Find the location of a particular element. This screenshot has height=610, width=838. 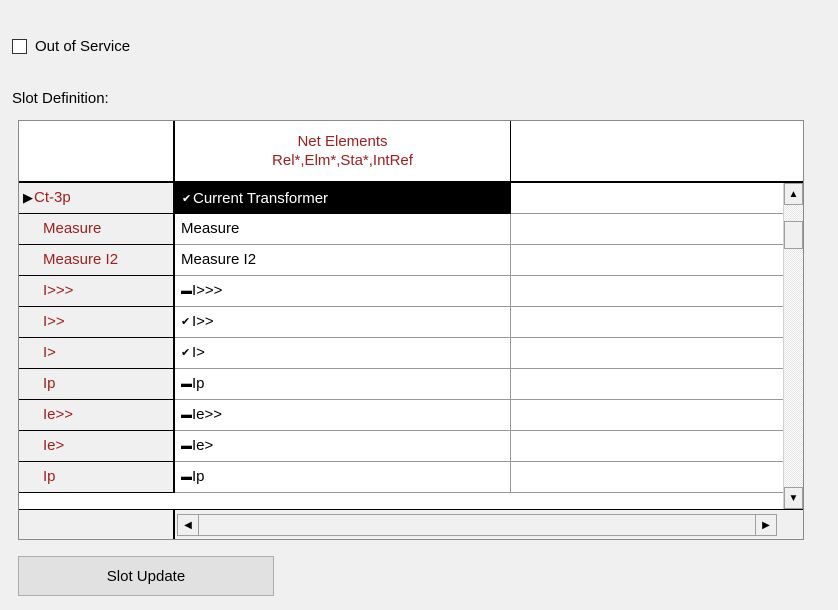

table-row: Measure I2 Measure I2 is located at coordinates (411, 260).